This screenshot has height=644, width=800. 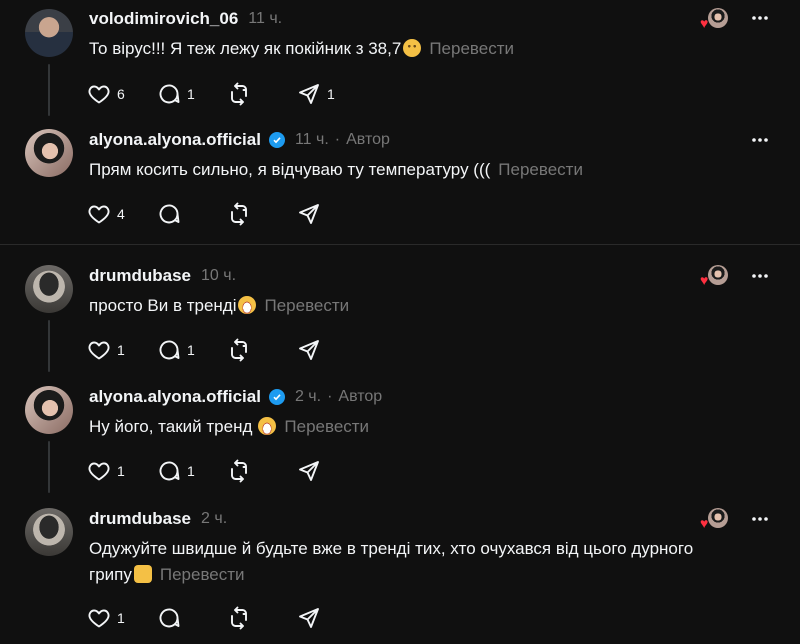 I want to click on share-count: 1, so click(x=331, y=94).